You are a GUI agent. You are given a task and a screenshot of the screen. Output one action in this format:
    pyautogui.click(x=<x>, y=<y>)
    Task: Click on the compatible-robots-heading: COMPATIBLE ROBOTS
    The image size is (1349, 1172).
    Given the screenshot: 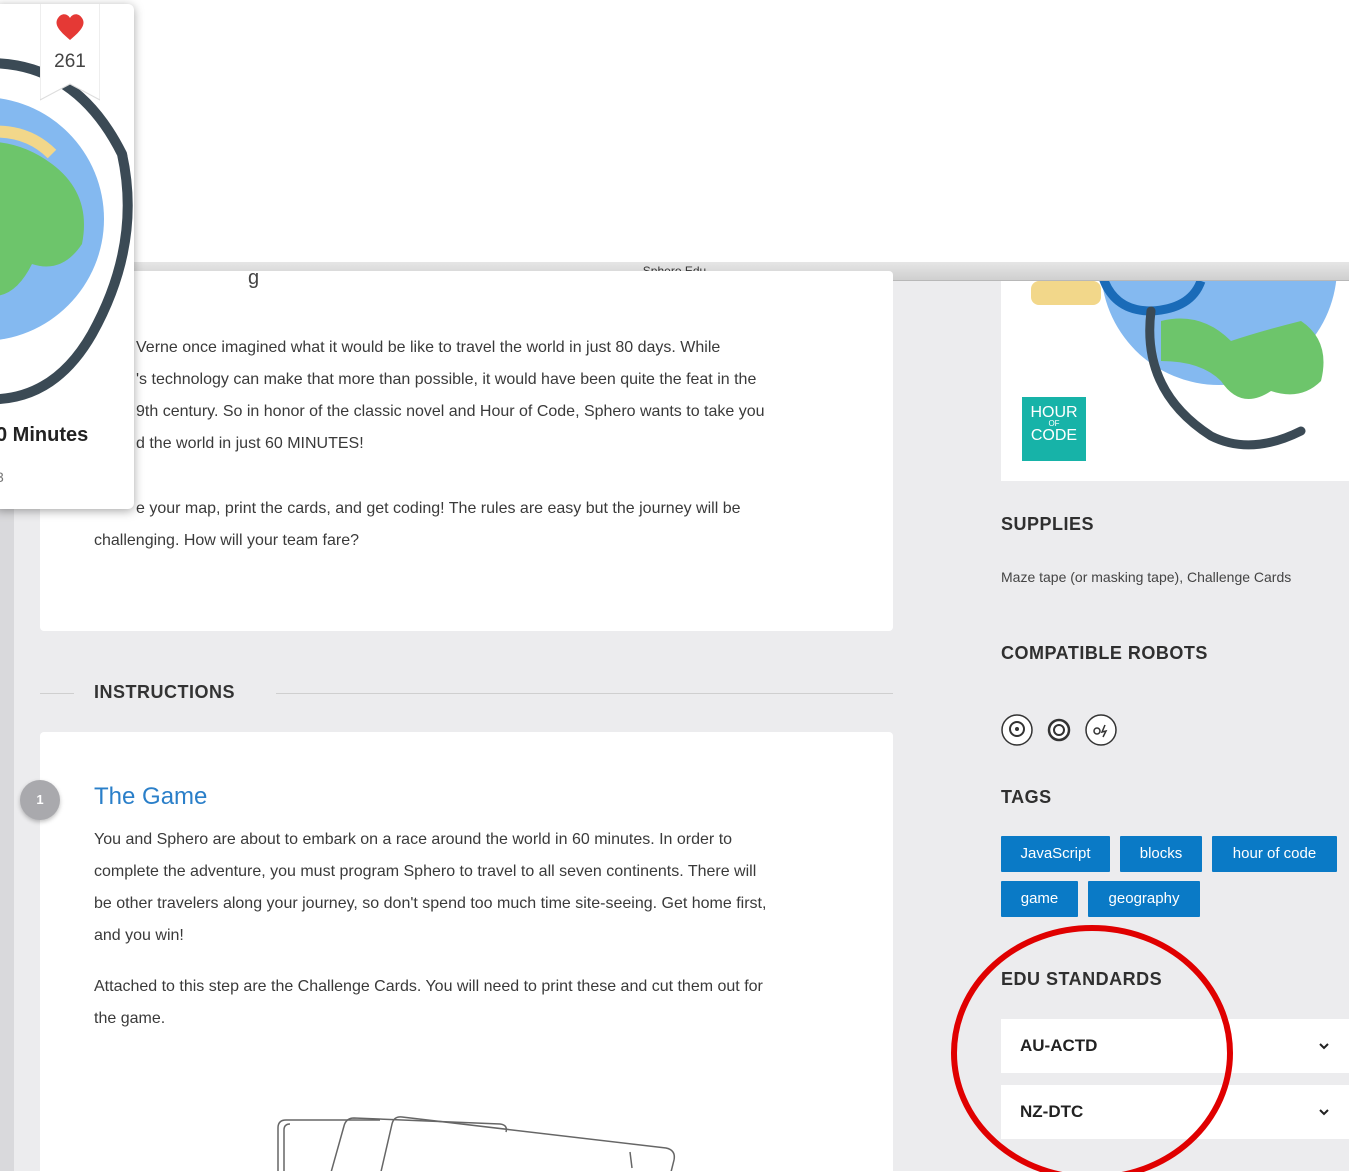 What is the action you would take?
    pyautogui.click(x=1104, y=653)
    